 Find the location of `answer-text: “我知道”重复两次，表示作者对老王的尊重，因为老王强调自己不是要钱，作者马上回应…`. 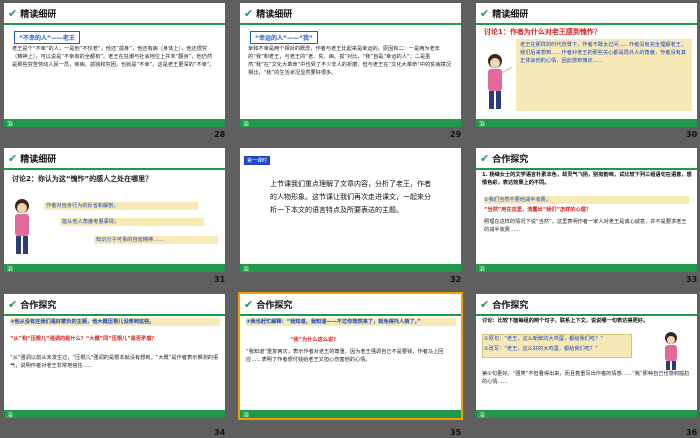

answer-text: “我知道”重复两次，表示作者对老王的尊重，因为老王强调自己不是要钱，作者马上回应… is located at coordinates (345, 356).